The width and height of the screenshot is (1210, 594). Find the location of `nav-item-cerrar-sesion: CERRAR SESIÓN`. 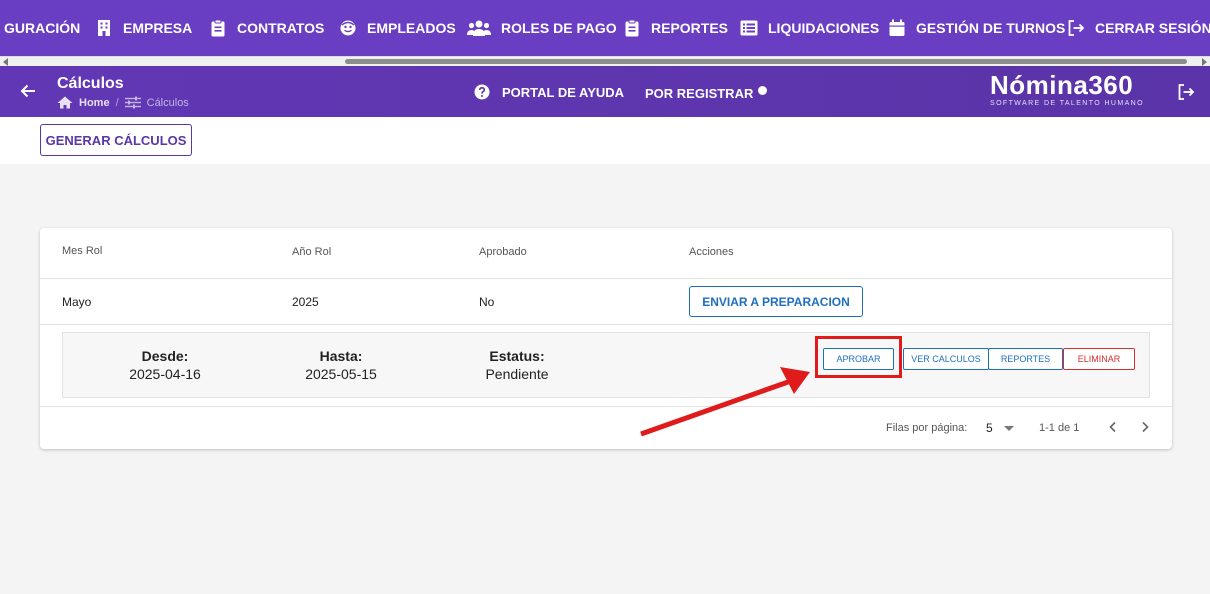

nav-item-cerrar-sesion: CERRAR SESIÓN is located at coordinates (1138, 28).